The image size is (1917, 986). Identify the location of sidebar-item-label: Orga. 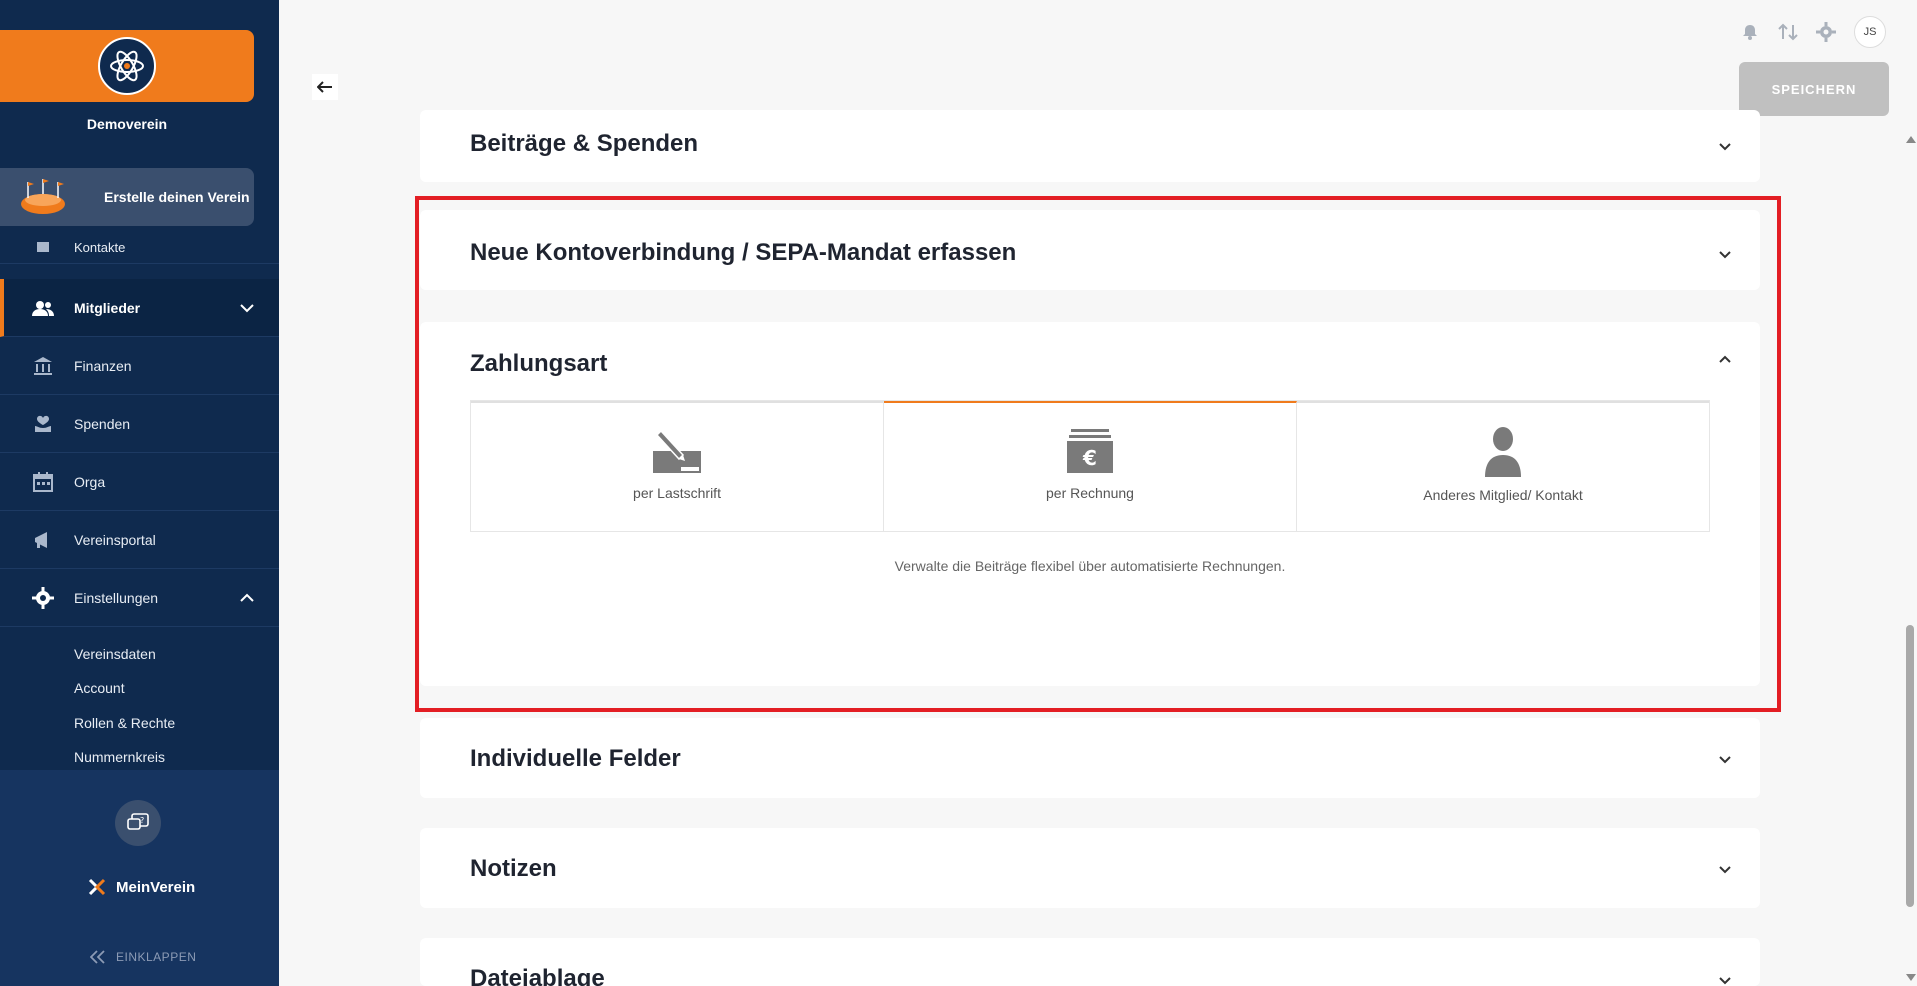
(90, 481).